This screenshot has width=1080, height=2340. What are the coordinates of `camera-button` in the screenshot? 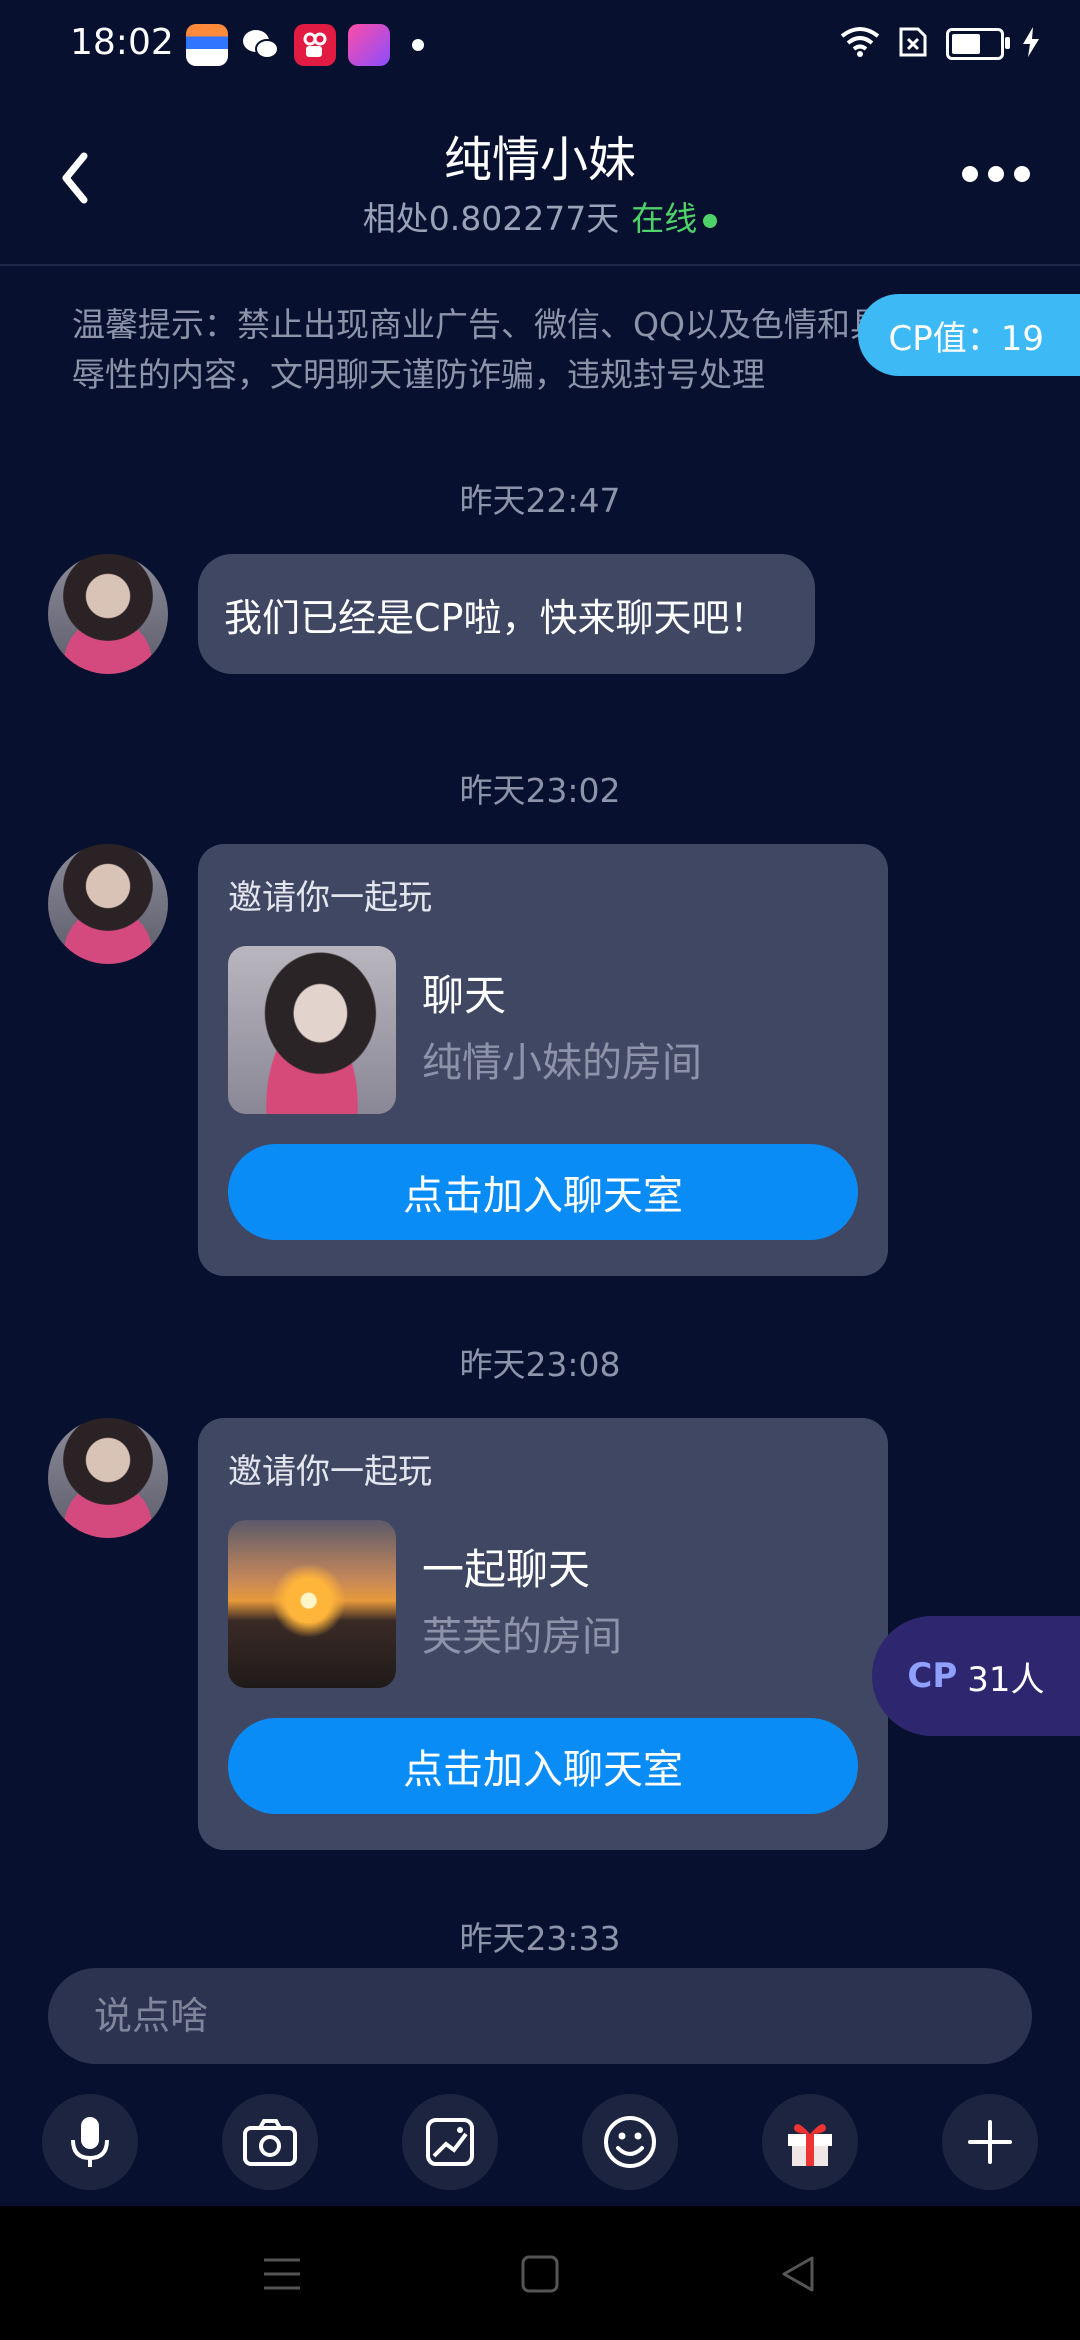 It's located at (270, 2142).